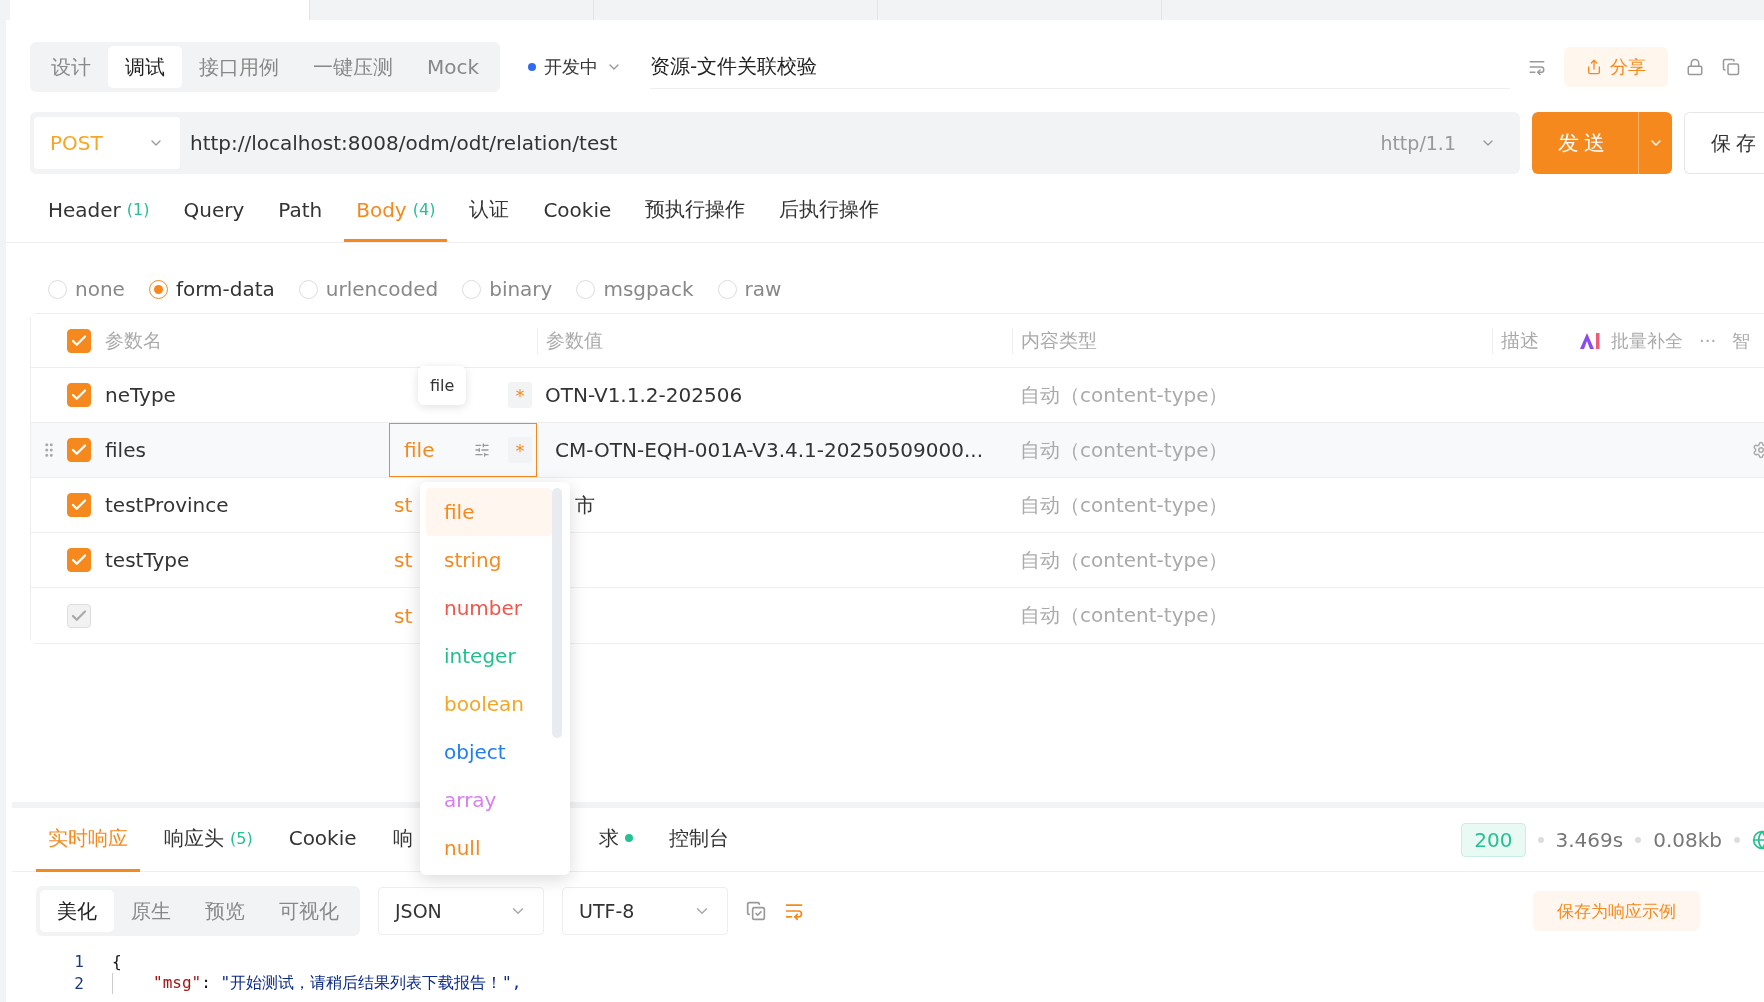  What do you see at coordinates (309, 911) in the screenshot?
I see `view-mode-tab: 可视化` at bounding box center [309, 911].